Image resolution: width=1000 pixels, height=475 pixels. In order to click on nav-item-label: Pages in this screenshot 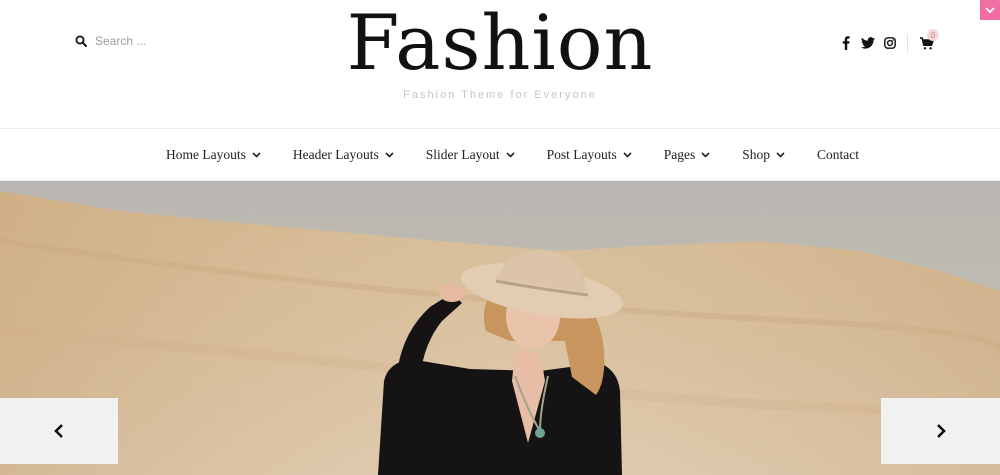, I will do `click(679, 154)`.